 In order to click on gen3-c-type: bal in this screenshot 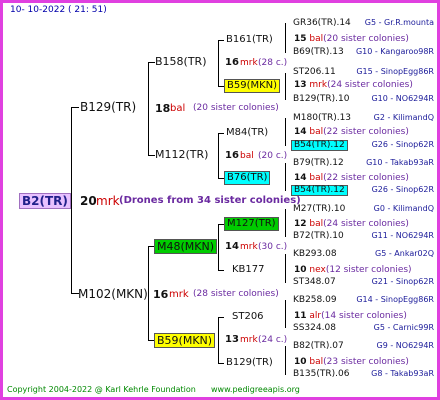, I will do `click(316, 132)`.